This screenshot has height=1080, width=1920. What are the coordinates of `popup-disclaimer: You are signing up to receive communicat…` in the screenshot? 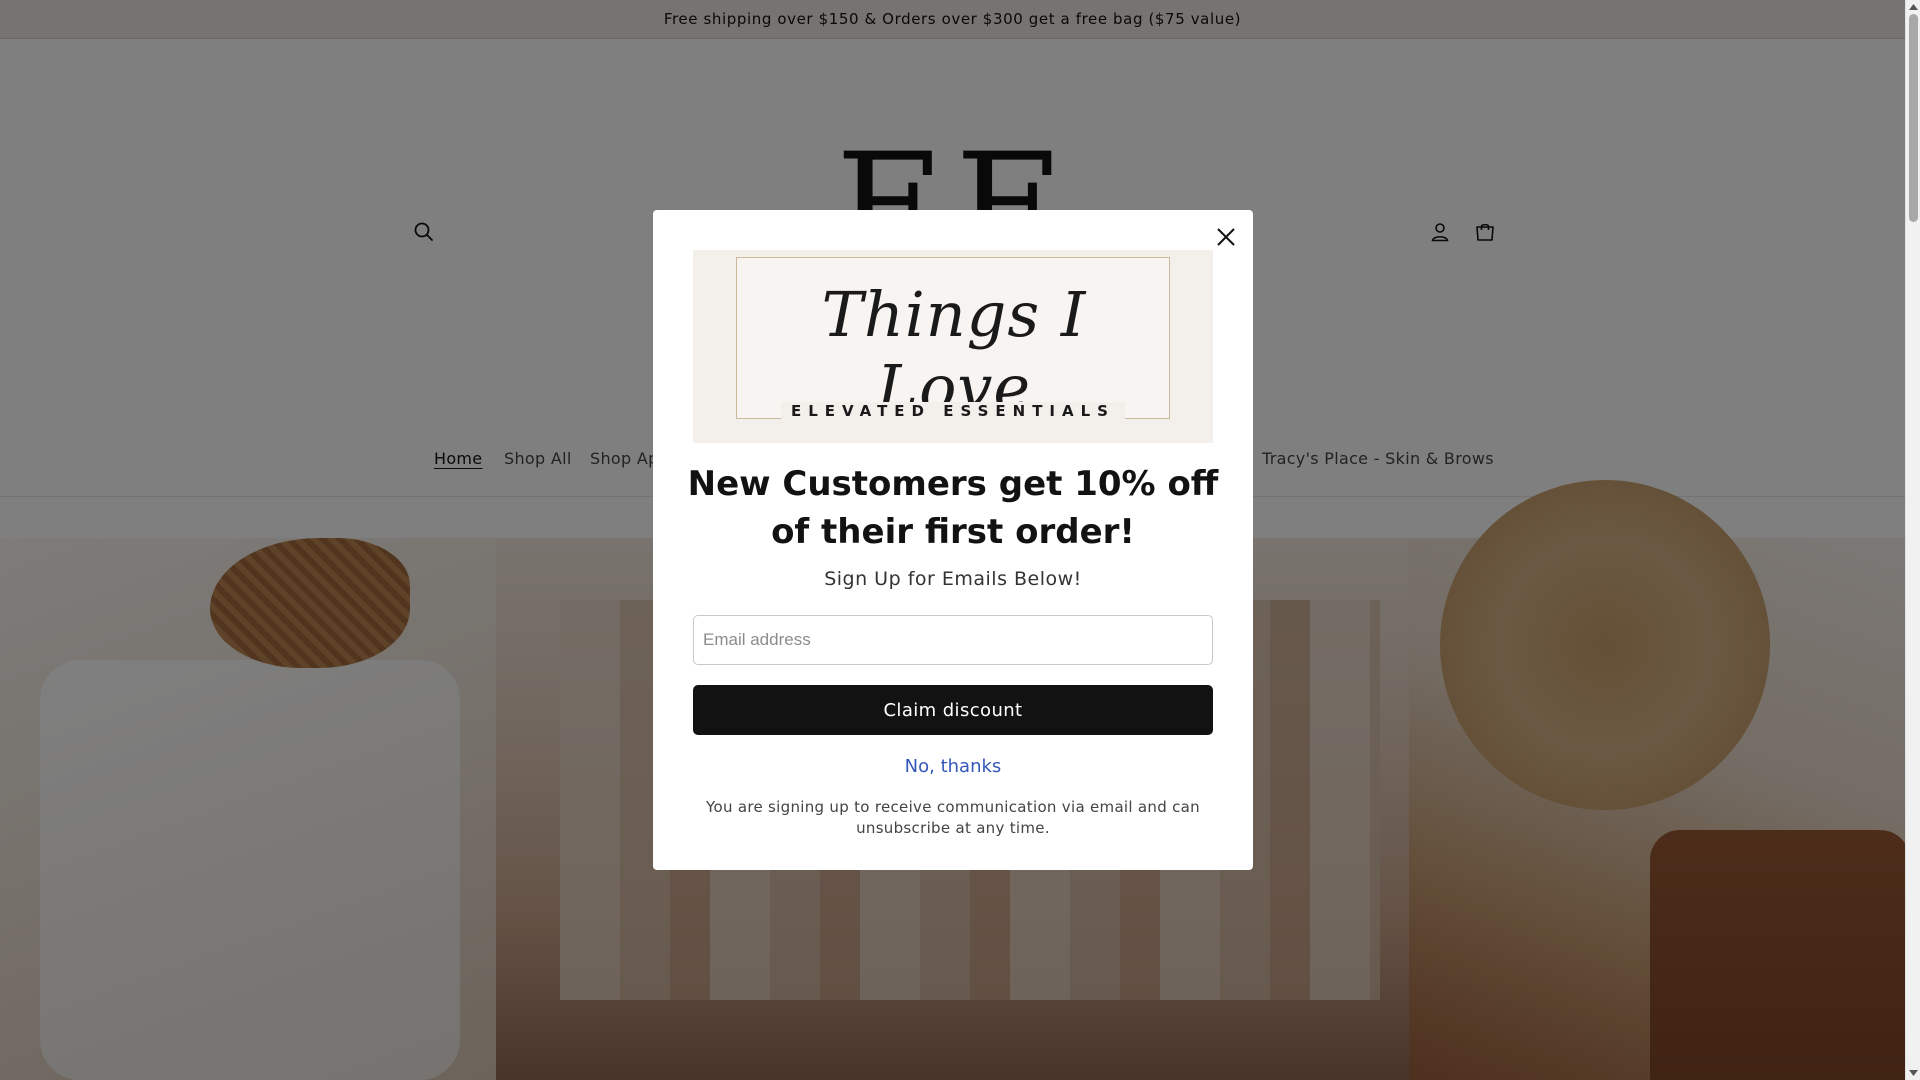 It's located at (953, 817).